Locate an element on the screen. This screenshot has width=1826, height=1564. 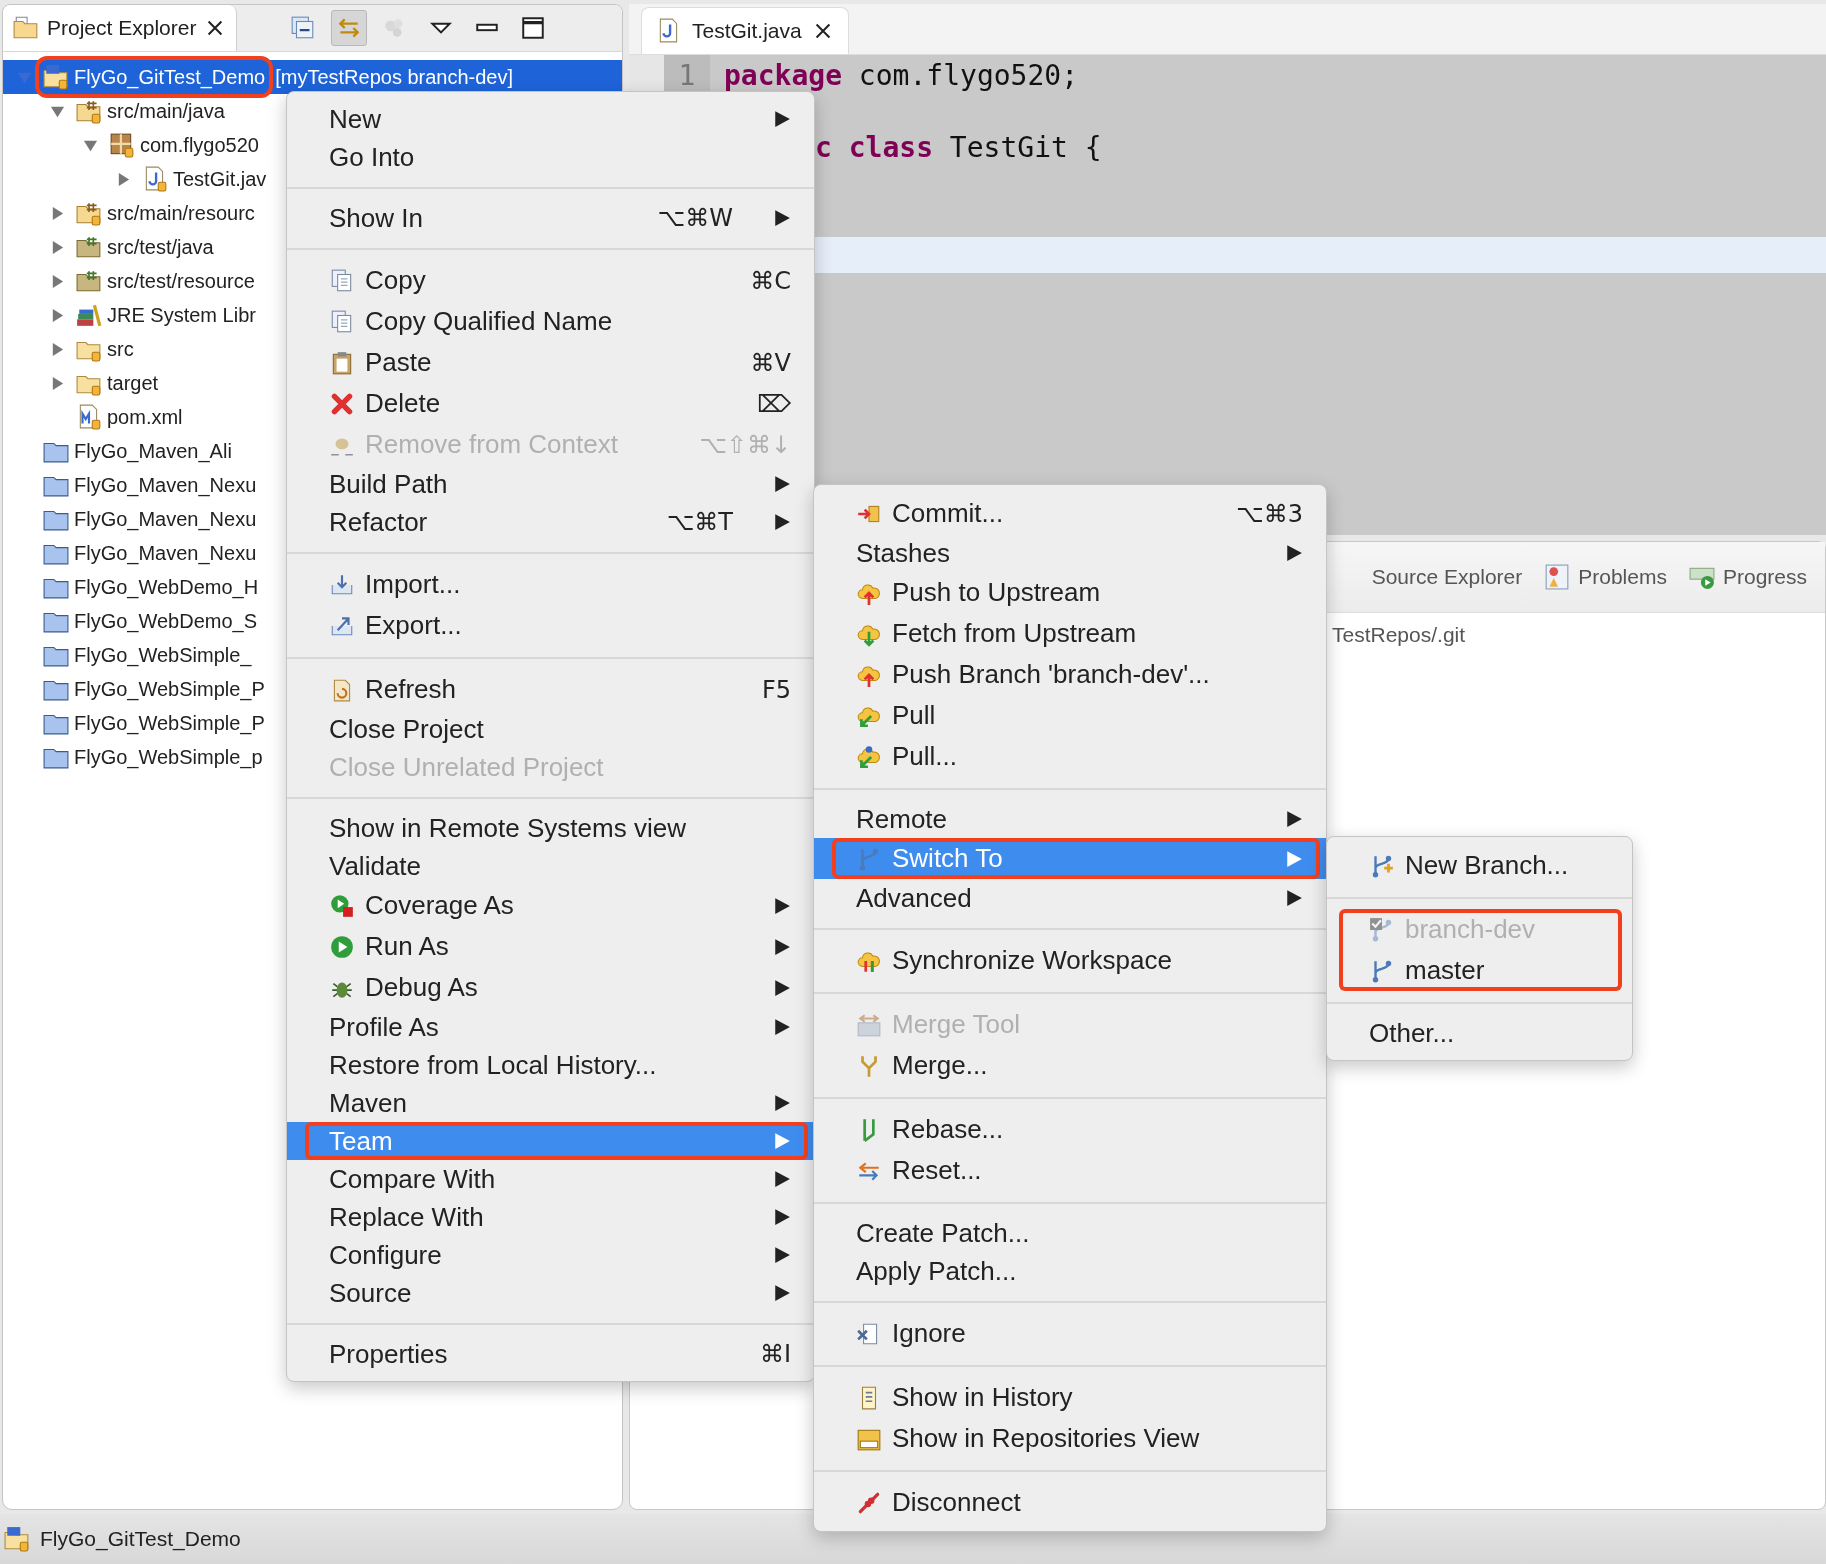
repository-path: TestRepos/.git is located at coordinates (1399, 634).